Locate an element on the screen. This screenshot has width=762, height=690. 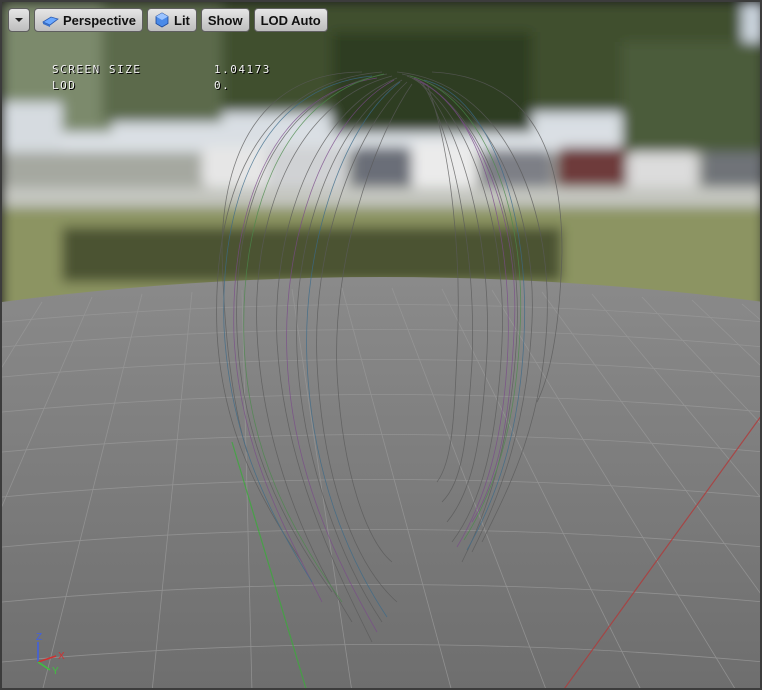
perspective-label: Perspective is located at coordinates (99, 20).